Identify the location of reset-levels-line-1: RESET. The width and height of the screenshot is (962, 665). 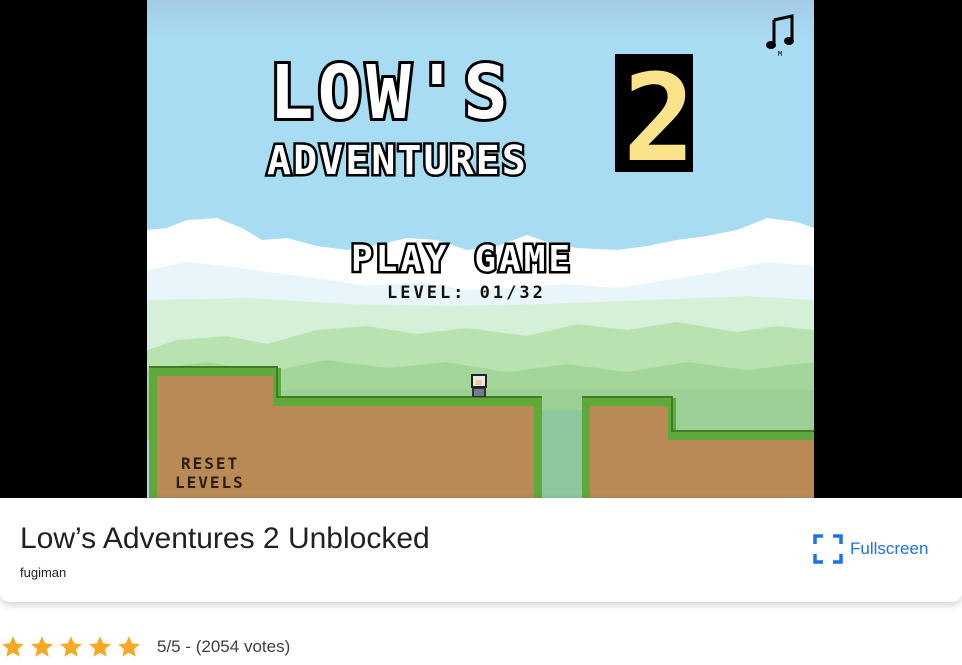
(210, 463).